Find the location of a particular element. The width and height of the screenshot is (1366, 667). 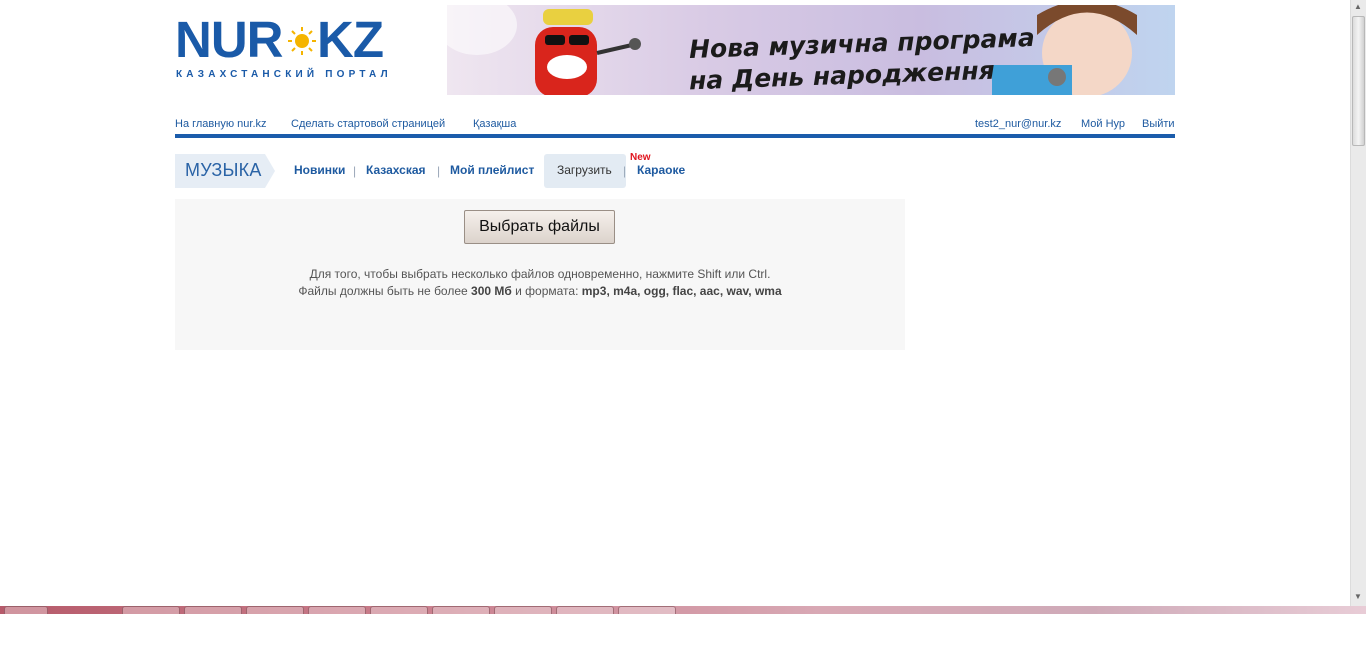

screen-bottom-area is located at coordinates (683, 640).